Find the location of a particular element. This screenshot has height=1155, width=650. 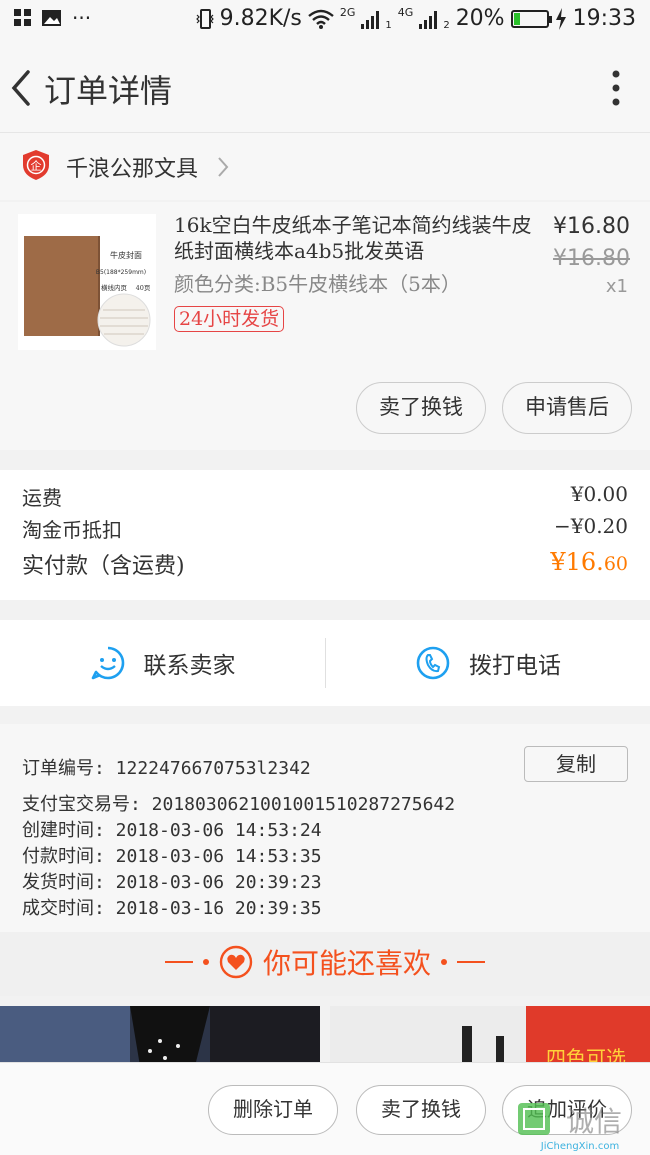

battery-percent: 20% is located at coordinates (480, 18).